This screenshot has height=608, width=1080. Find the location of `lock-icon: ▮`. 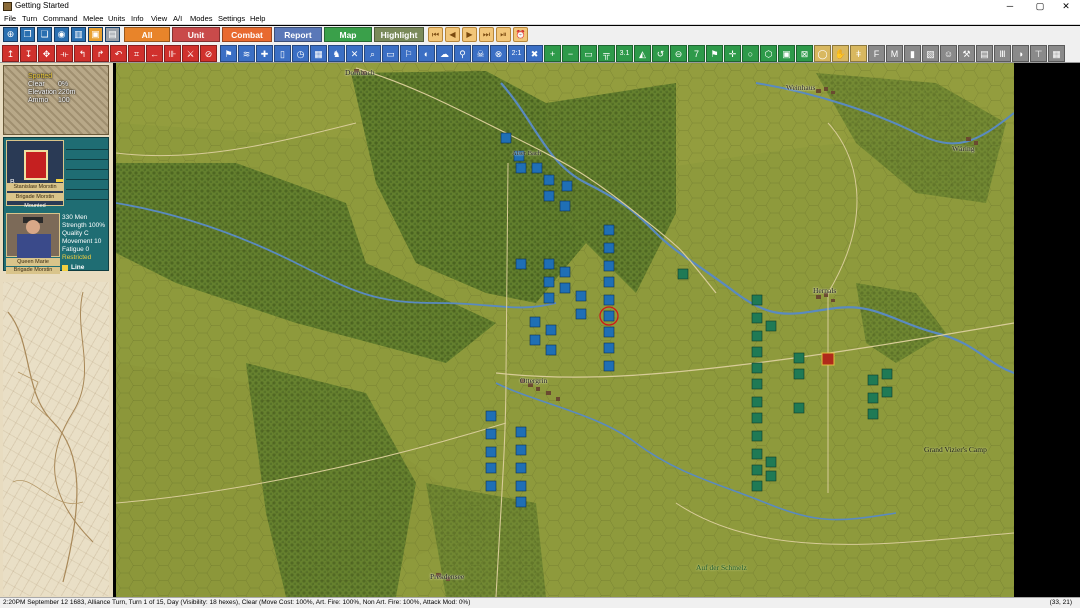

lock-icon: ▮ is located at coordinates (912, 53).